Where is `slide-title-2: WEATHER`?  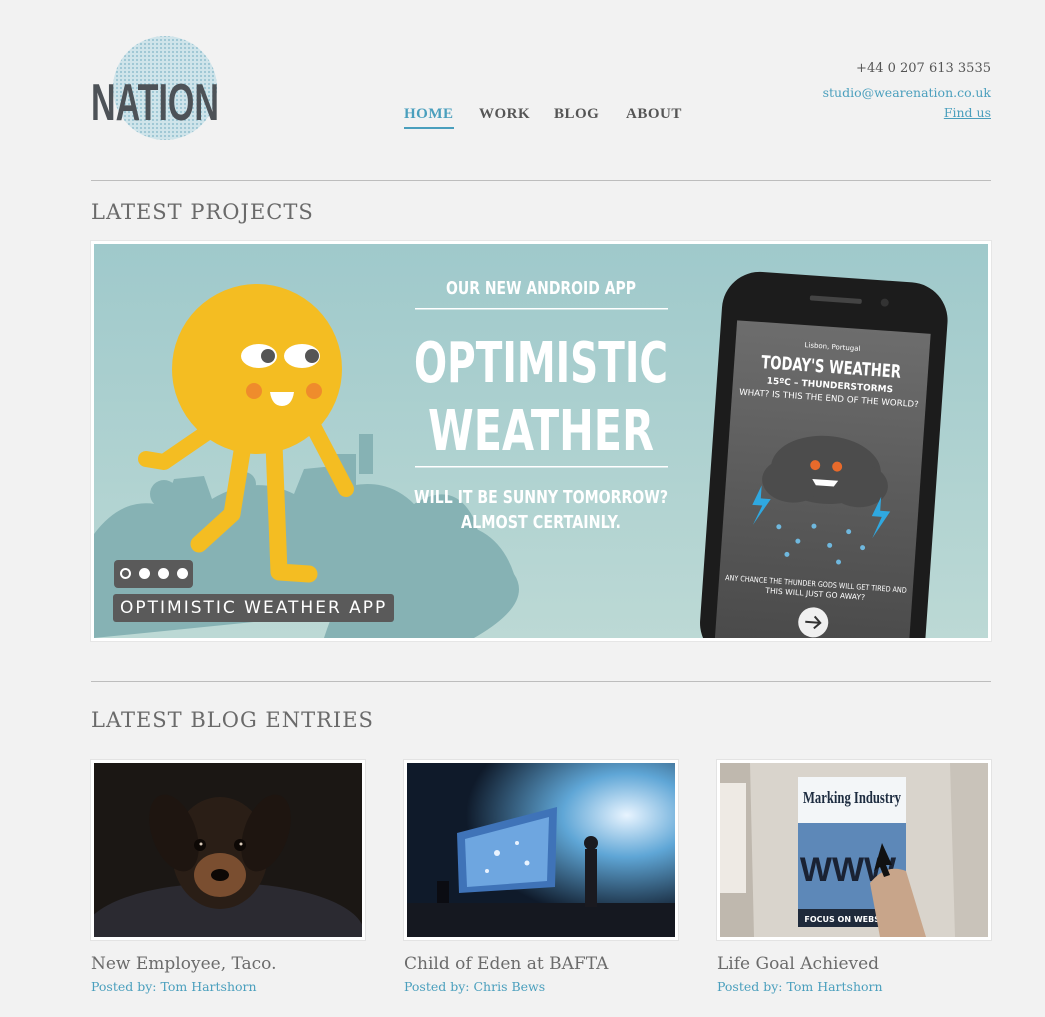
slide-title-2: WEATHER is located at coordinates (541, 431).